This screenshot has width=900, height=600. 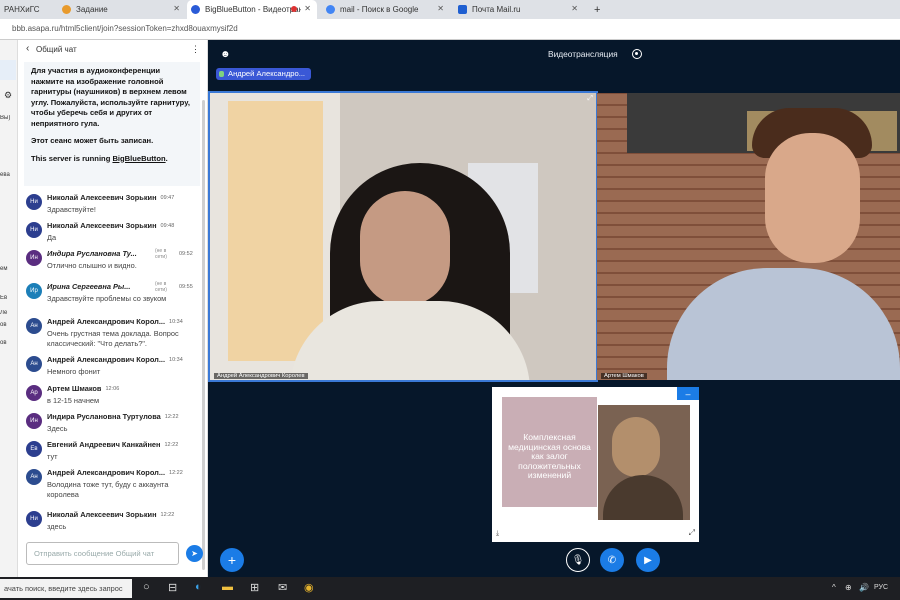 What do you see at coordinates (9, 313) in the screenshot?
I see `left-strip-item: Ле` at bounding box center [9, 313].